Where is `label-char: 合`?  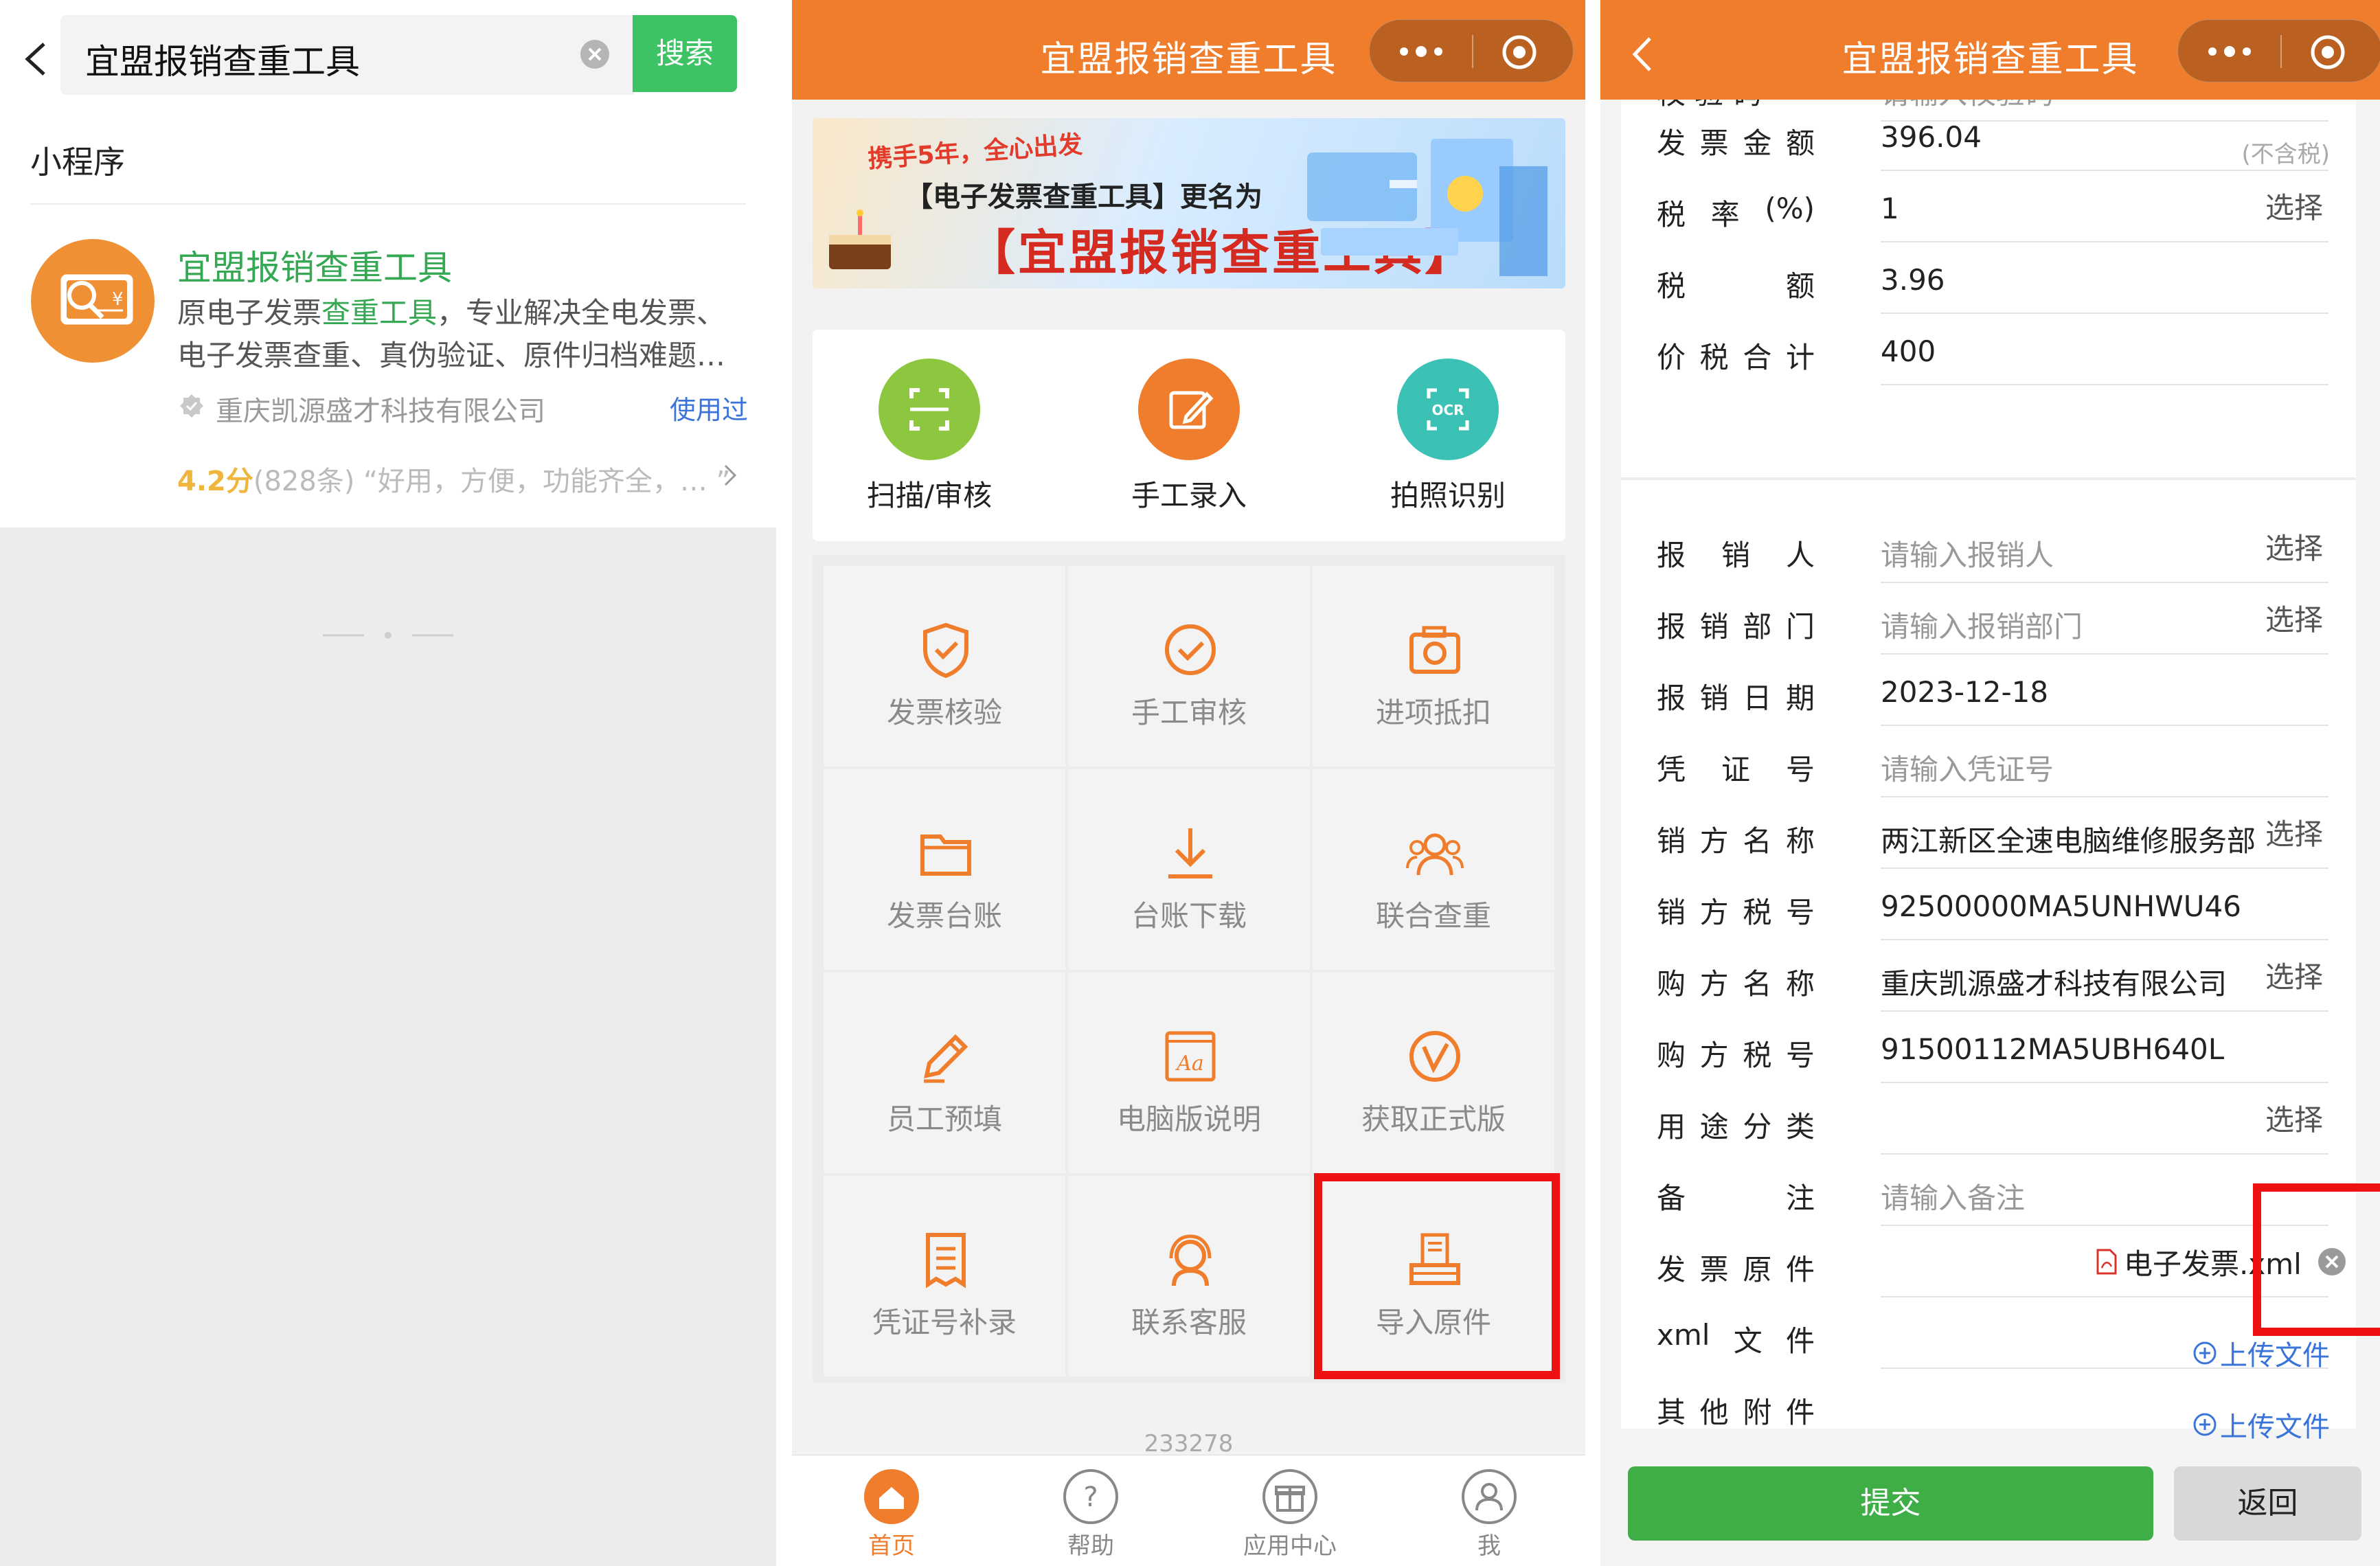
label-char: 合 is located at coordinates (1757, 357).